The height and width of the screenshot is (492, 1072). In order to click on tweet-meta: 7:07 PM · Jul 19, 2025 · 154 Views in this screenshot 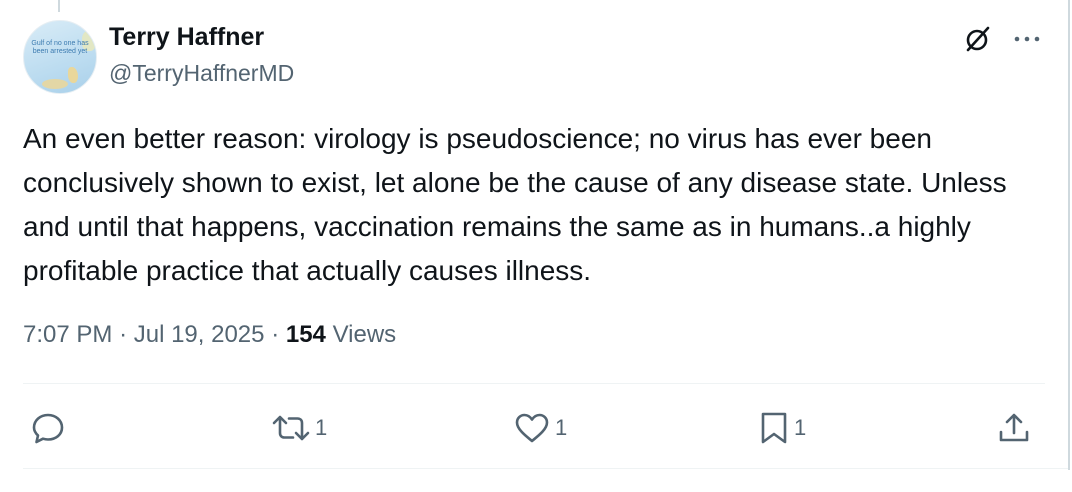, I will do `click(209, 335)`.